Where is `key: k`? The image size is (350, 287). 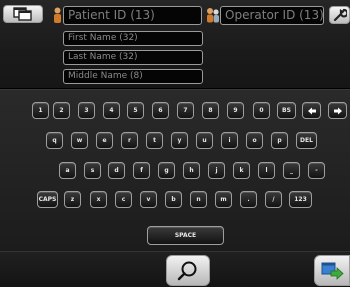 key: k is located at coordinates (241, 170).